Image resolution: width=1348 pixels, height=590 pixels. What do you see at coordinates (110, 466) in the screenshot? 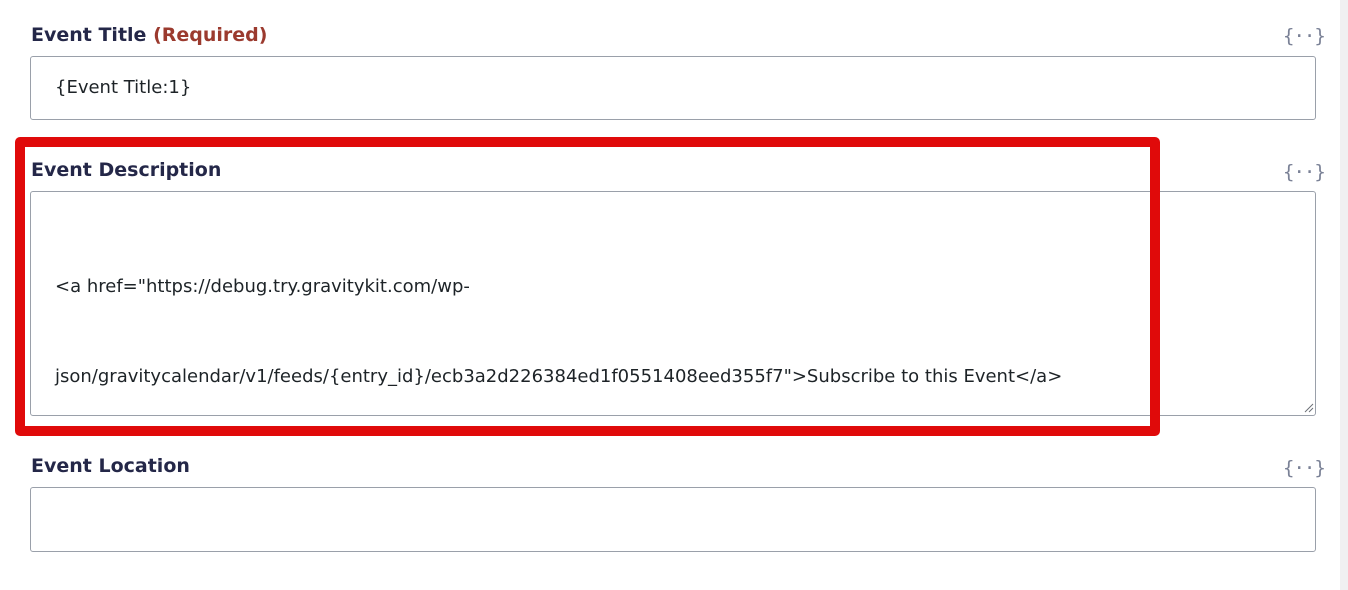
I see `event-location-label: Event Location` at bounding box center [110, 466].